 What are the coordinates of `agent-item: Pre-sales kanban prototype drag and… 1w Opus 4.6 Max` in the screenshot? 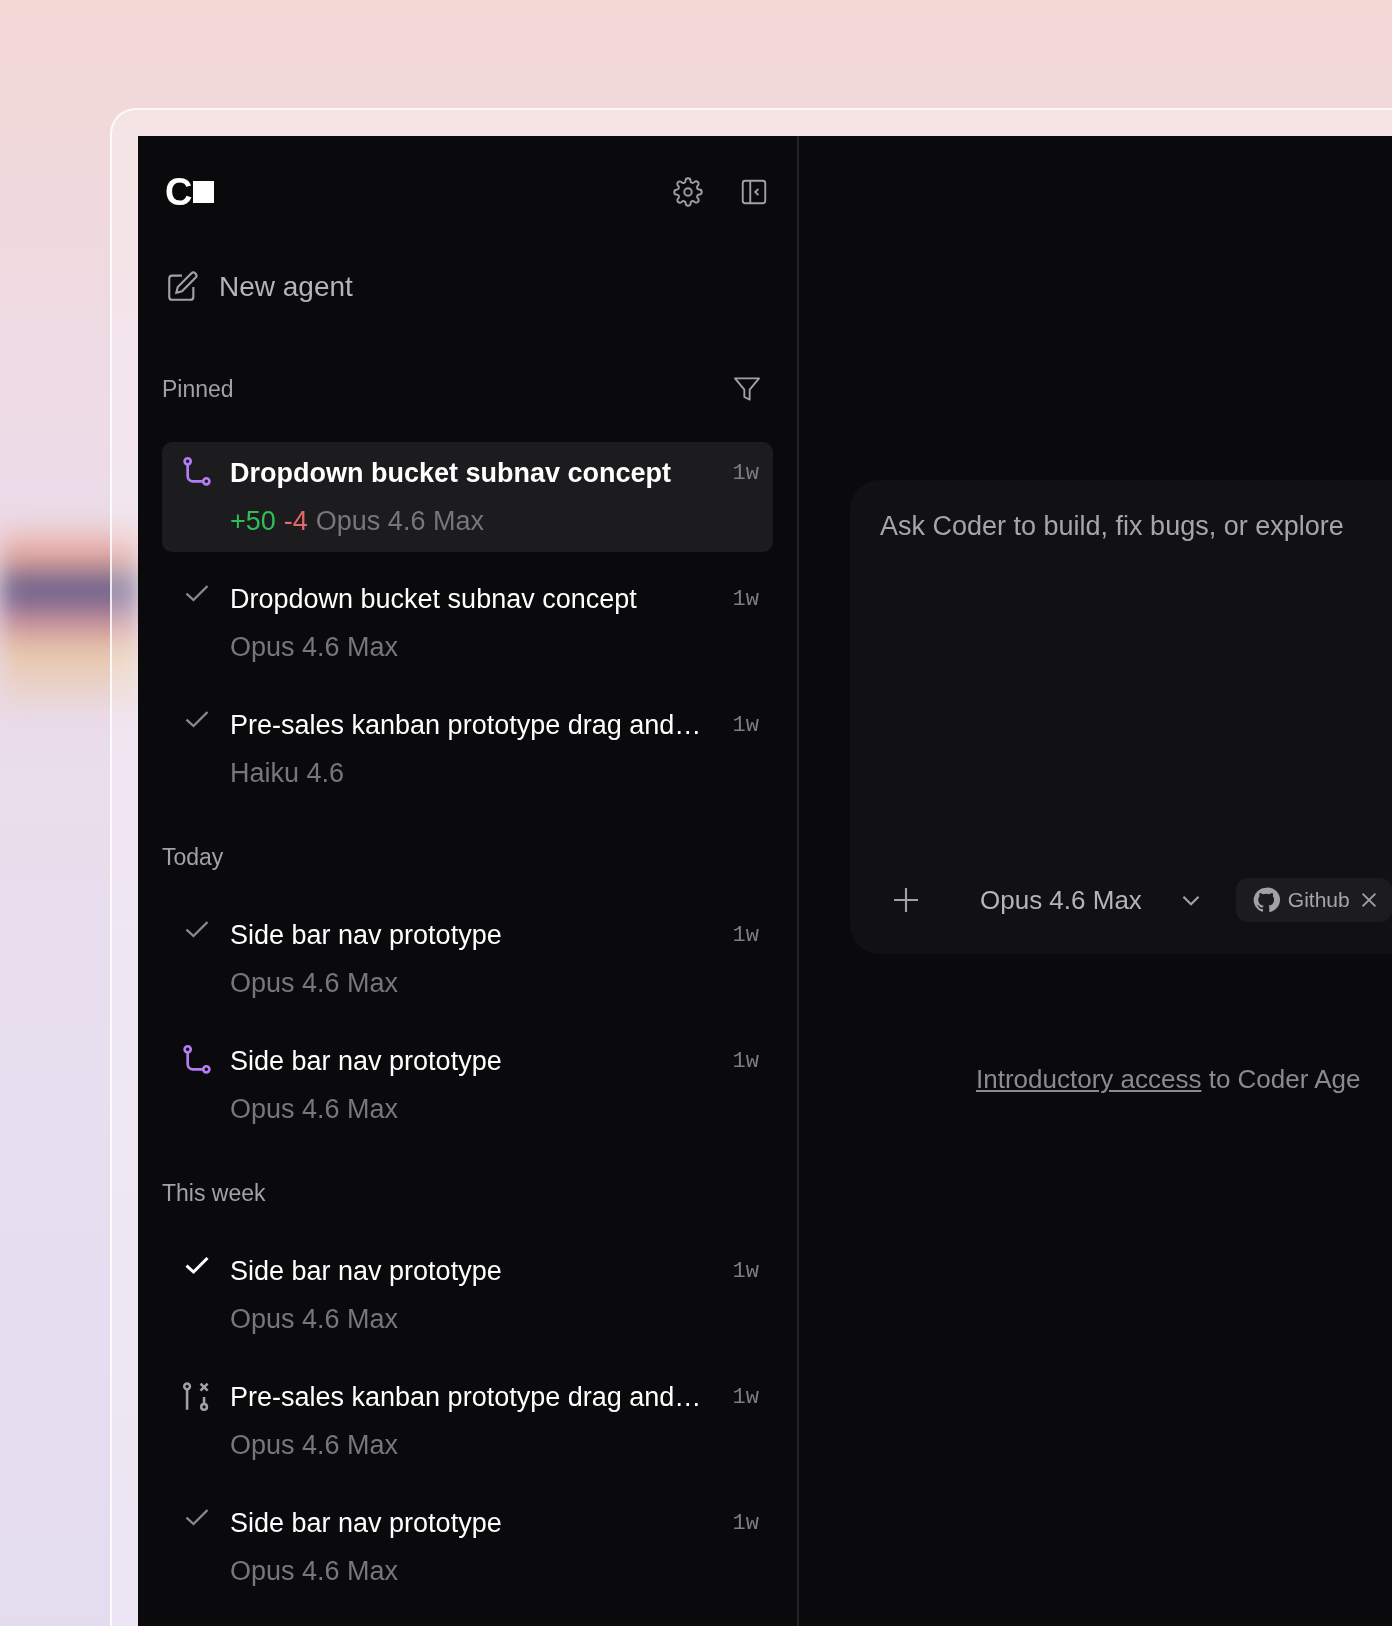 It's located at (467, 1421).